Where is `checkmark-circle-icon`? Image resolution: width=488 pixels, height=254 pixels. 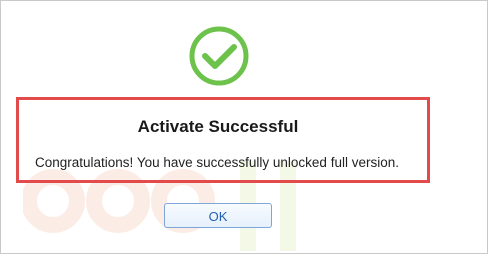 checkmark-circle-icon is located at coordinates (219, 56).